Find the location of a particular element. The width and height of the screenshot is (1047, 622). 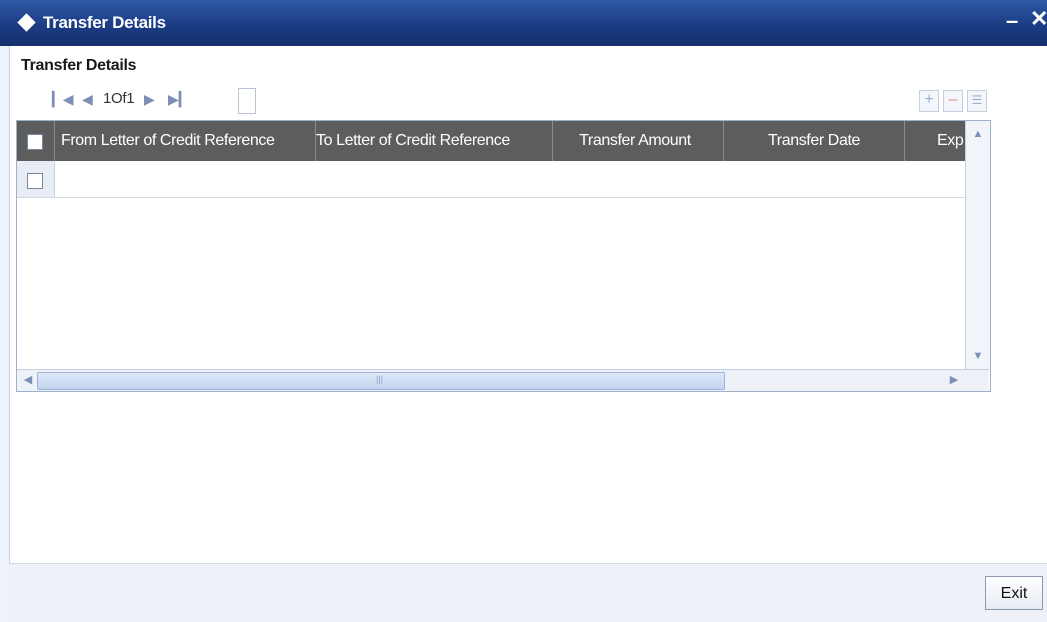

first-page-icon: ▎◀ is located at coordinates (63, 99).